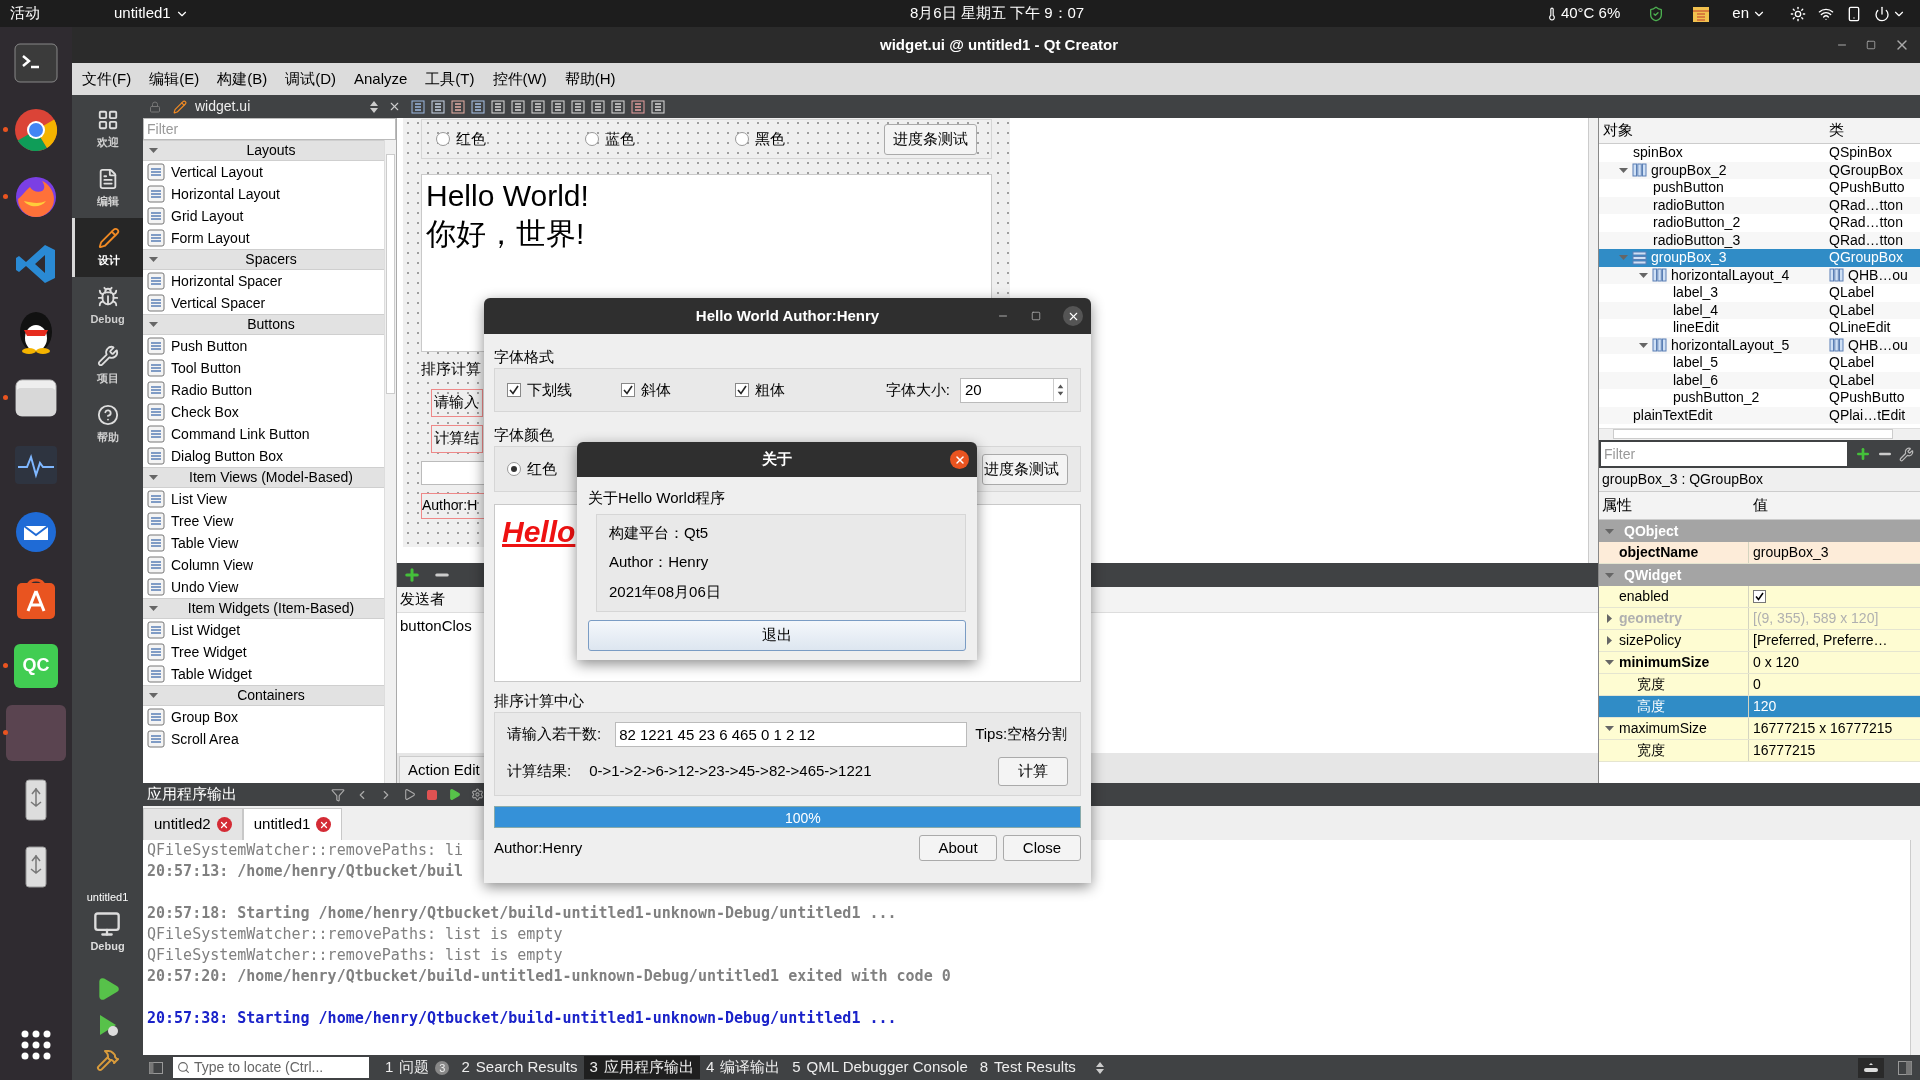 Image resolution: width=1920 pixels, height=1080 pixels. I want to click on widget-item: Radio Button, so click(263, 390).